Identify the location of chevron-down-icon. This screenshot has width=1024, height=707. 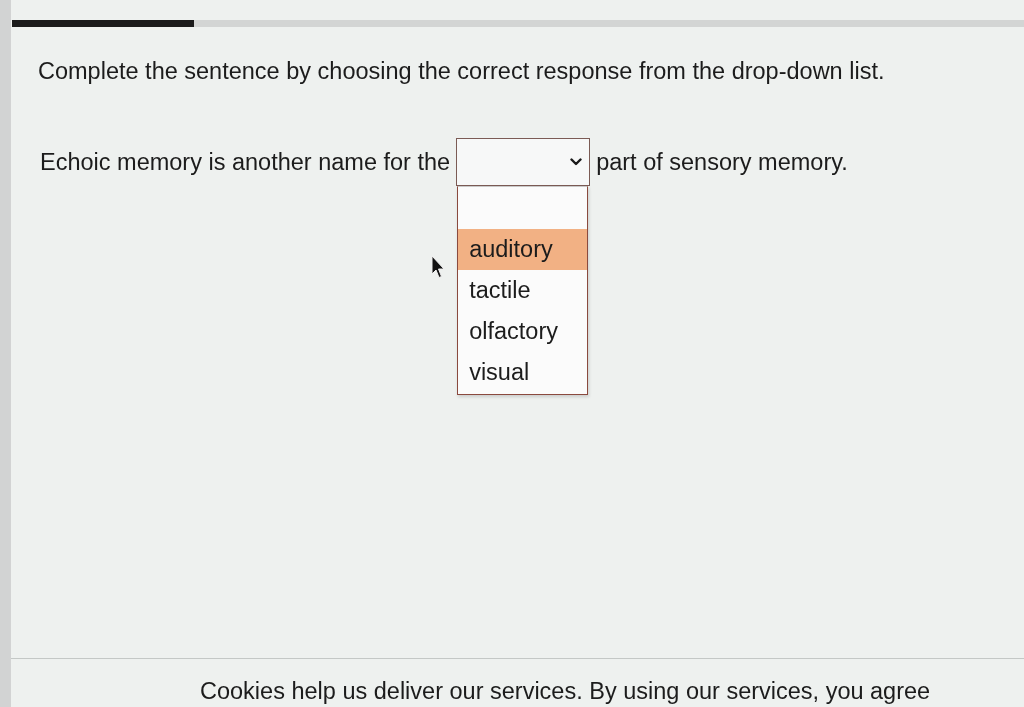
(576, 162).